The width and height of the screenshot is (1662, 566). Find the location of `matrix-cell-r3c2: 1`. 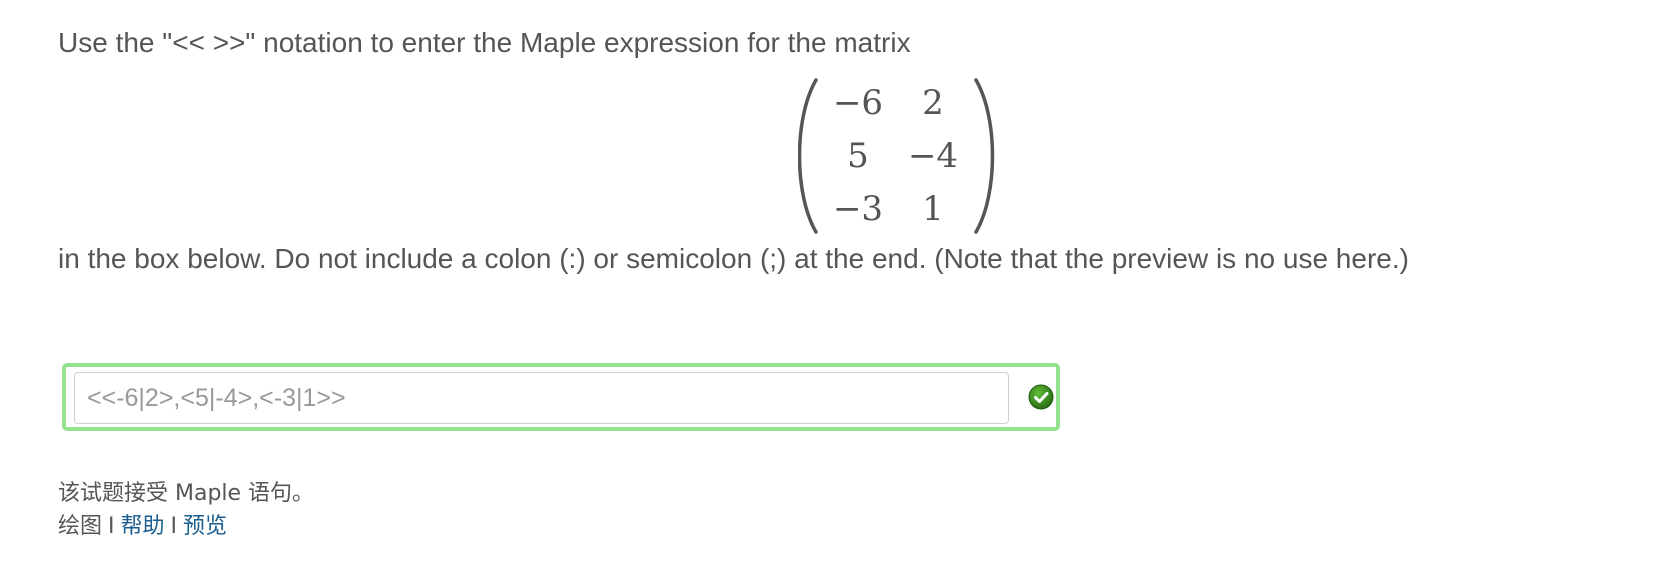

matrix-cell-r3c2: 1 is located at coordinates (933, 208).